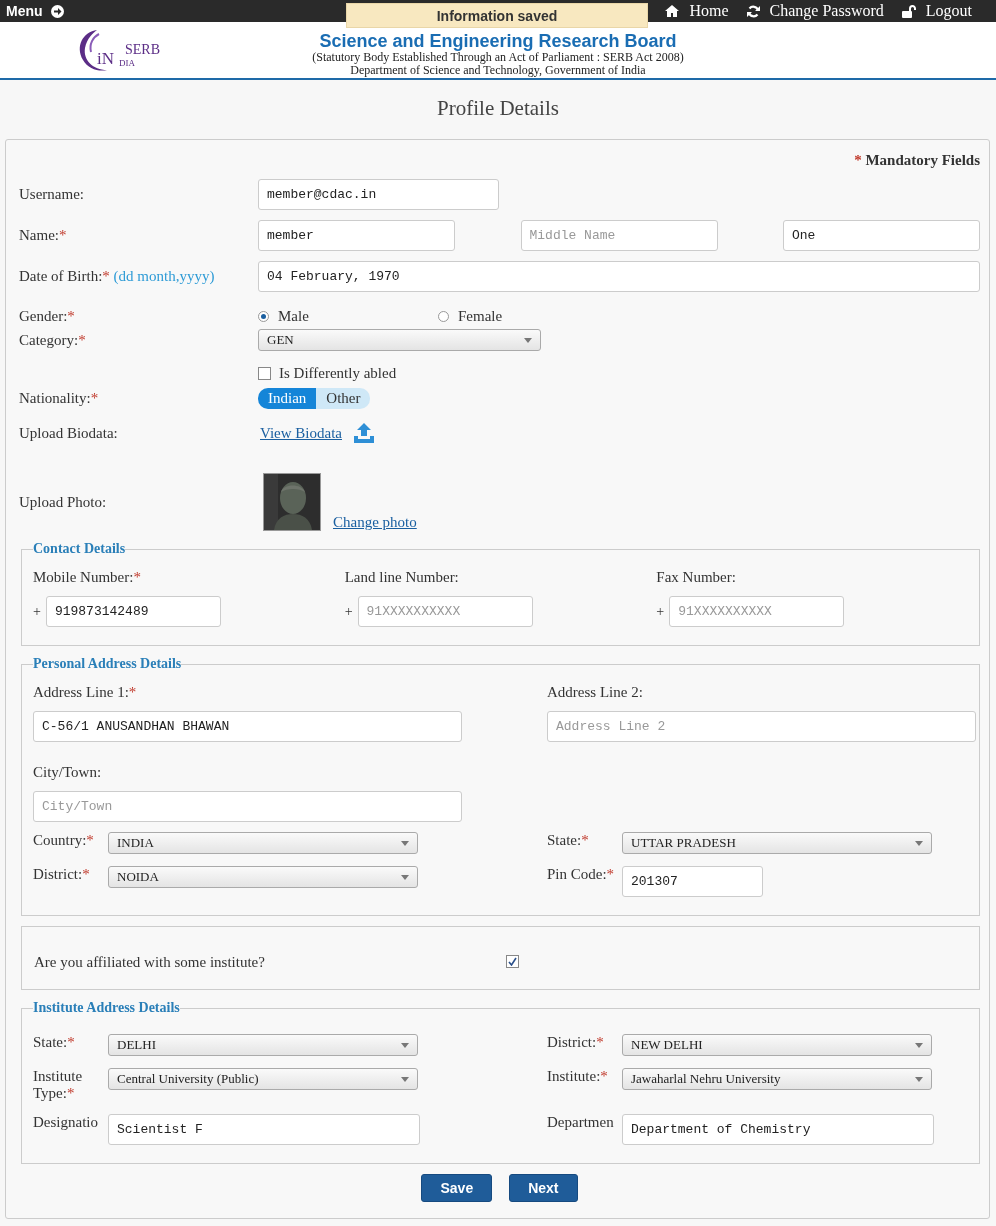  Describe the element at coordinates (247, 806) in the screenshot. I see `text-field: City/Town` at that location.